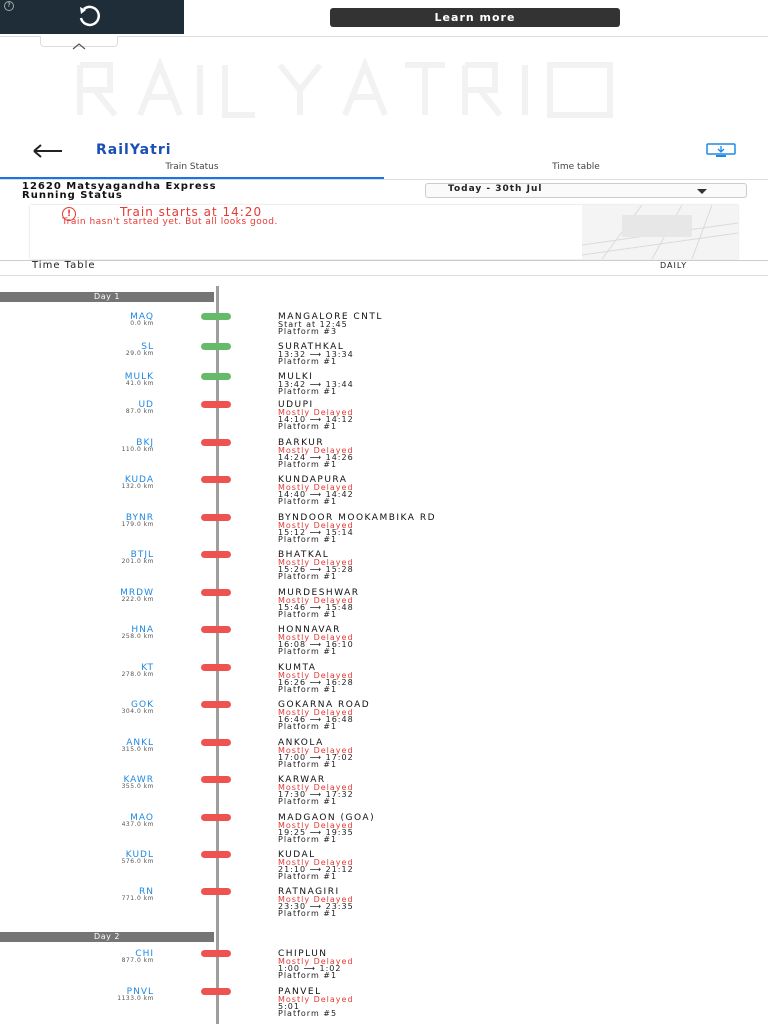 The width and height of the screenshot is (768, 1024). I want to click on train-subtitle: Running Status, so click(72, 195).